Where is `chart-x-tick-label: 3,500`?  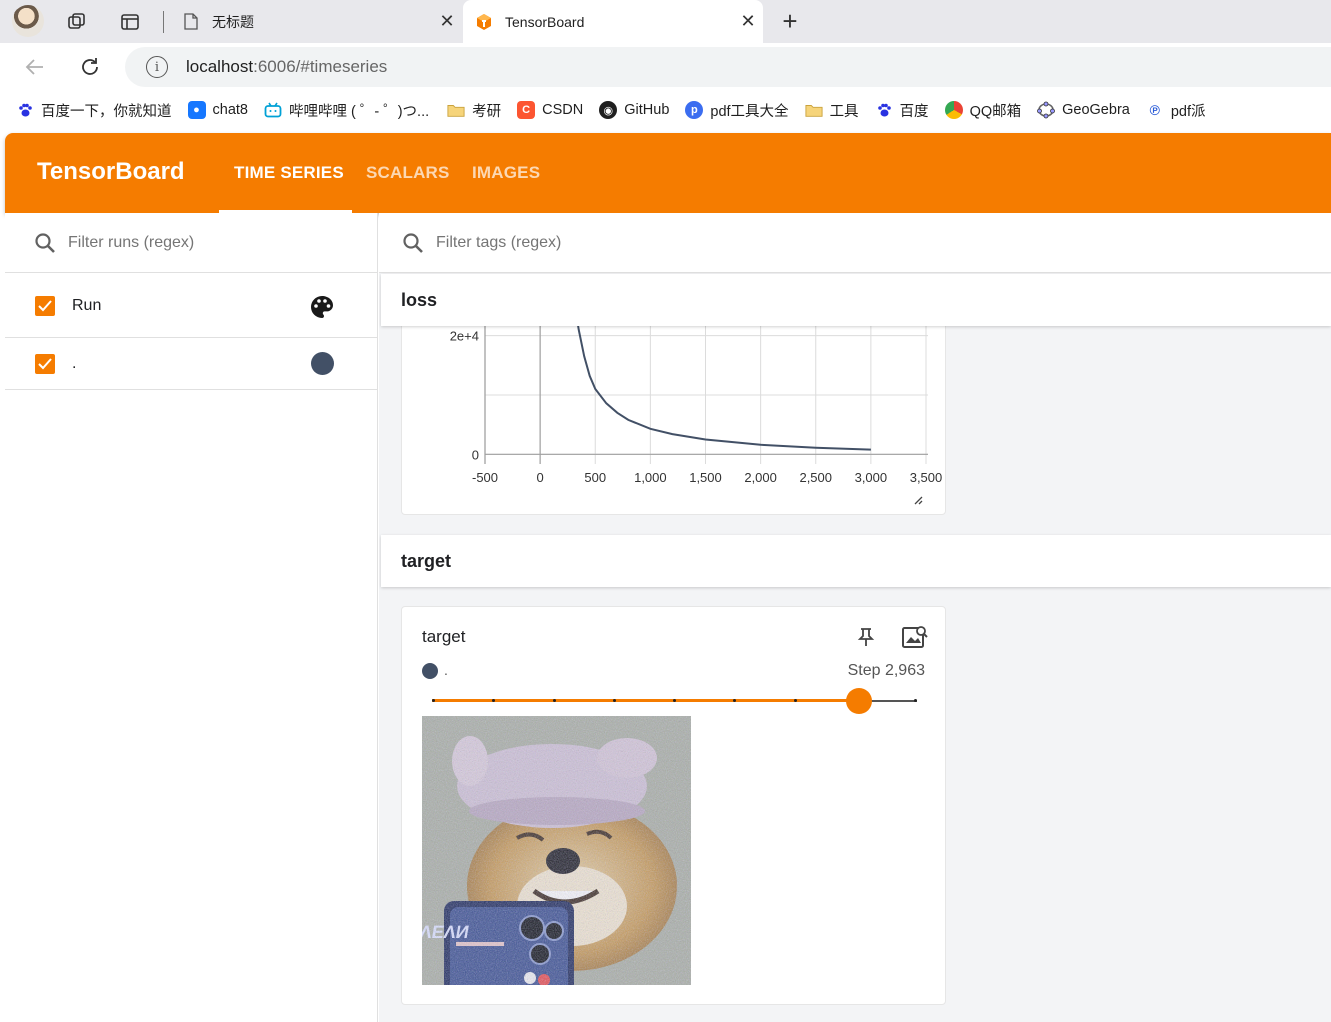
chart-x-tick-label: 3,500 is located at coordinates (926, 477).